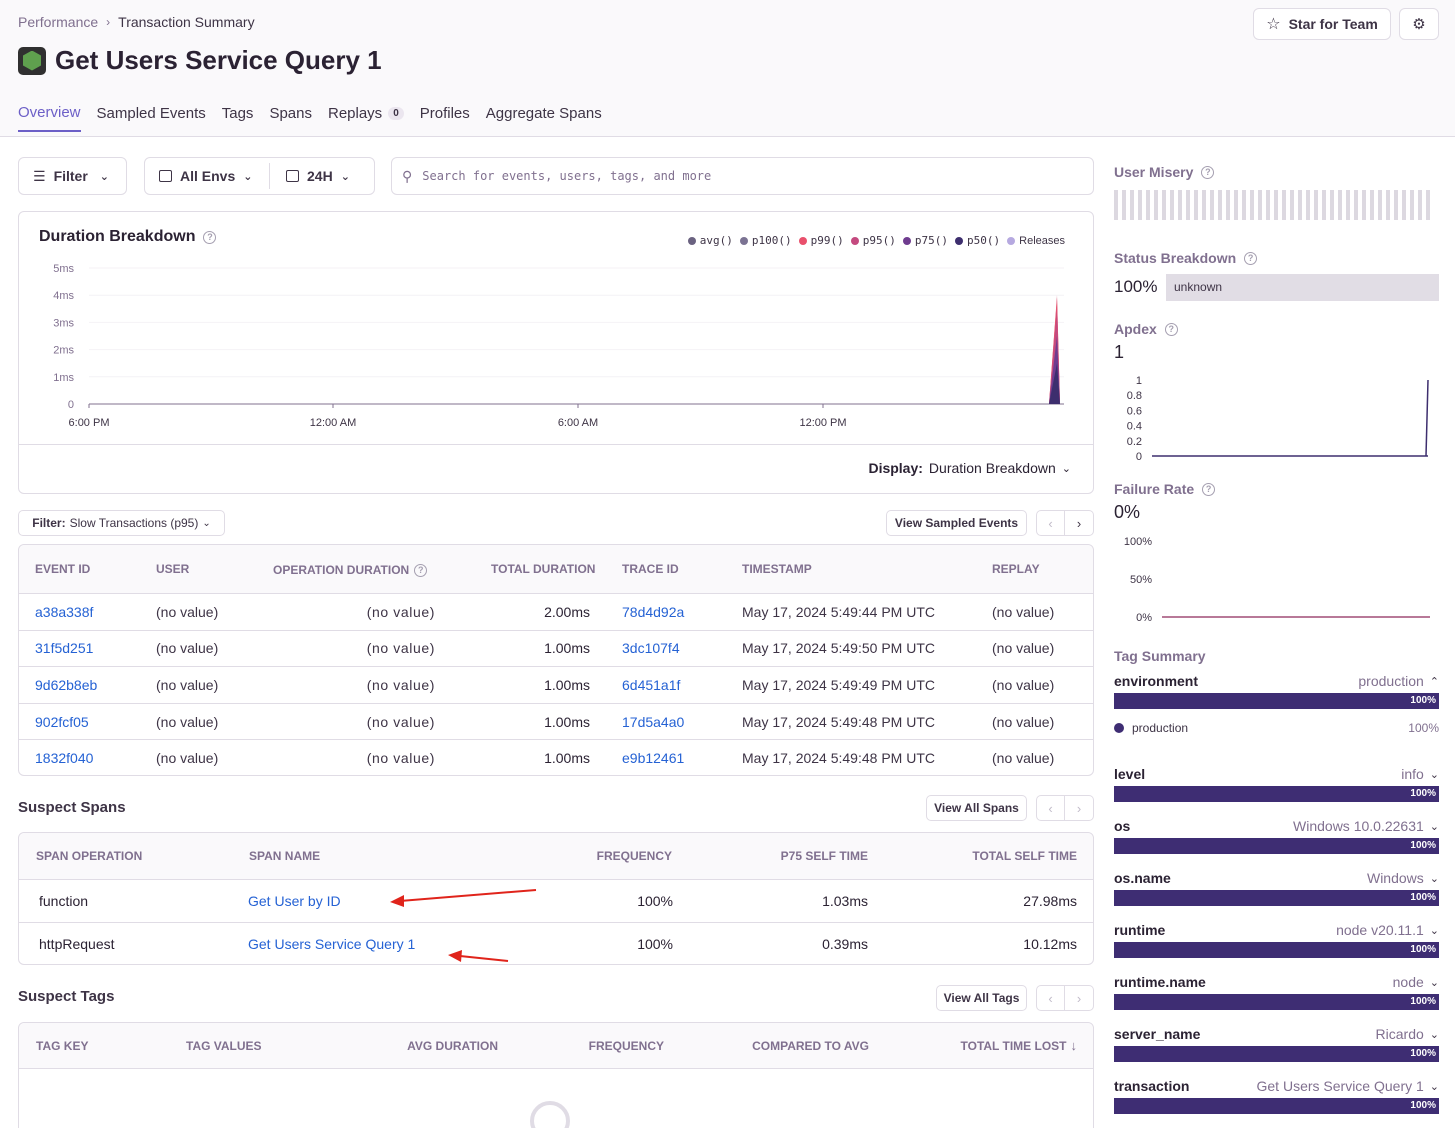  What do you see at coordinates (400, 684) in the screenshot?
I see `event-operation-duration: (no value)` at bounding box center [400, 684].